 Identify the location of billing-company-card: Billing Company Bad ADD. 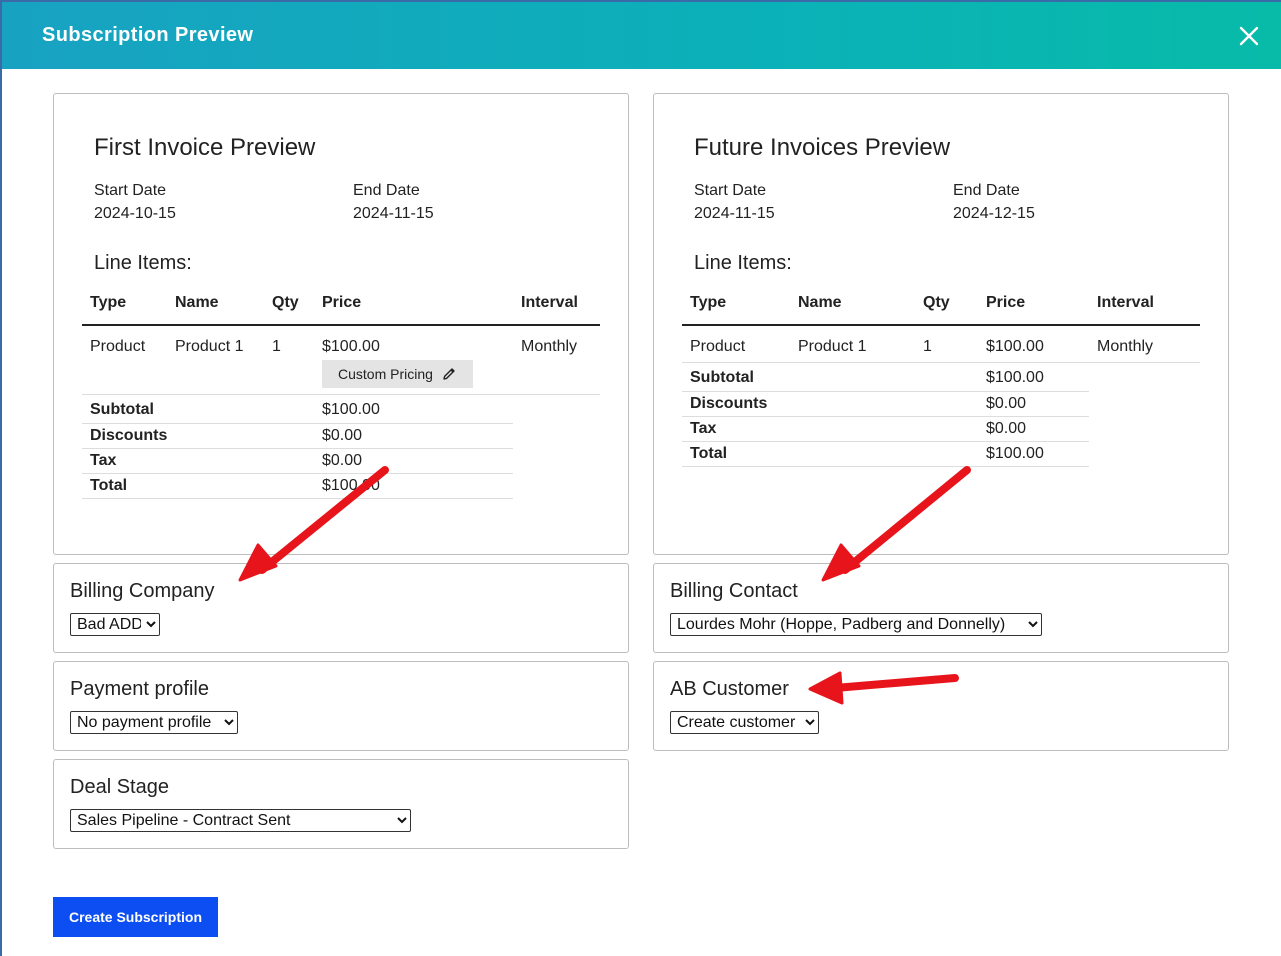
(341, 608).